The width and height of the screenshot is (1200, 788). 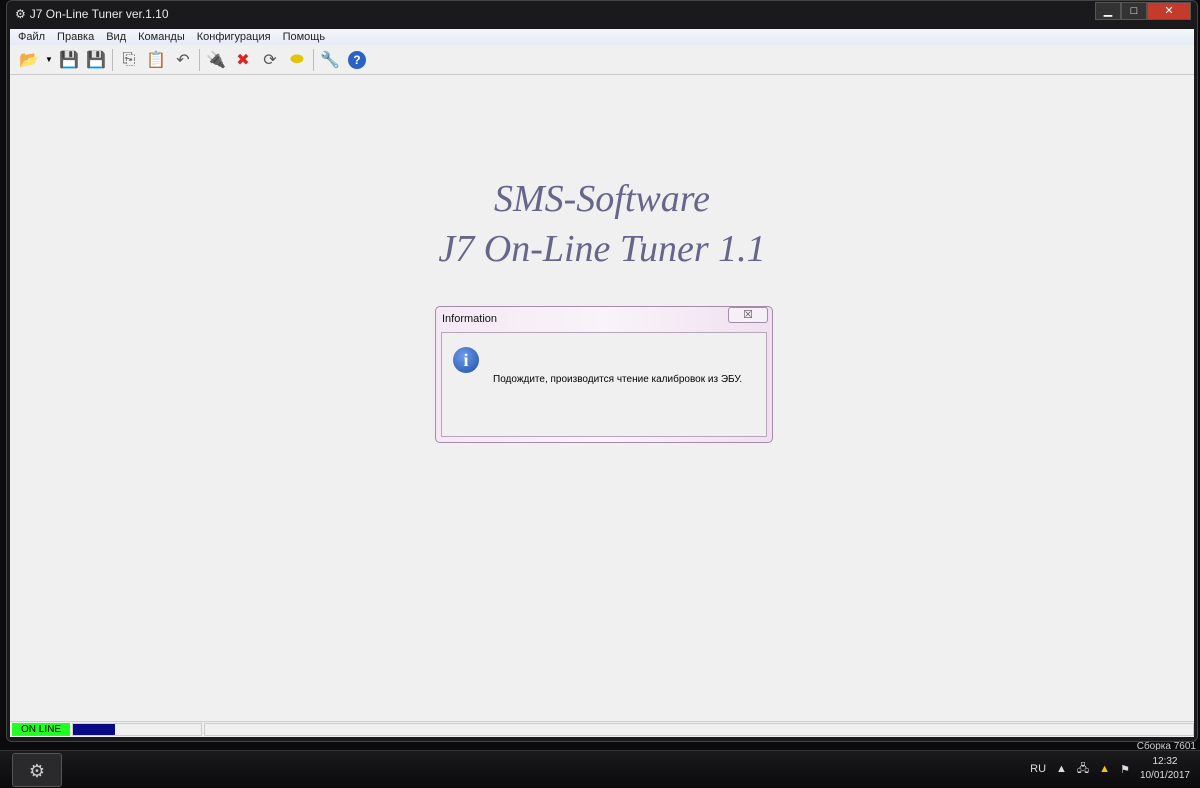 I want to click on menu-edit: Правка, so click(x=75, y=37).